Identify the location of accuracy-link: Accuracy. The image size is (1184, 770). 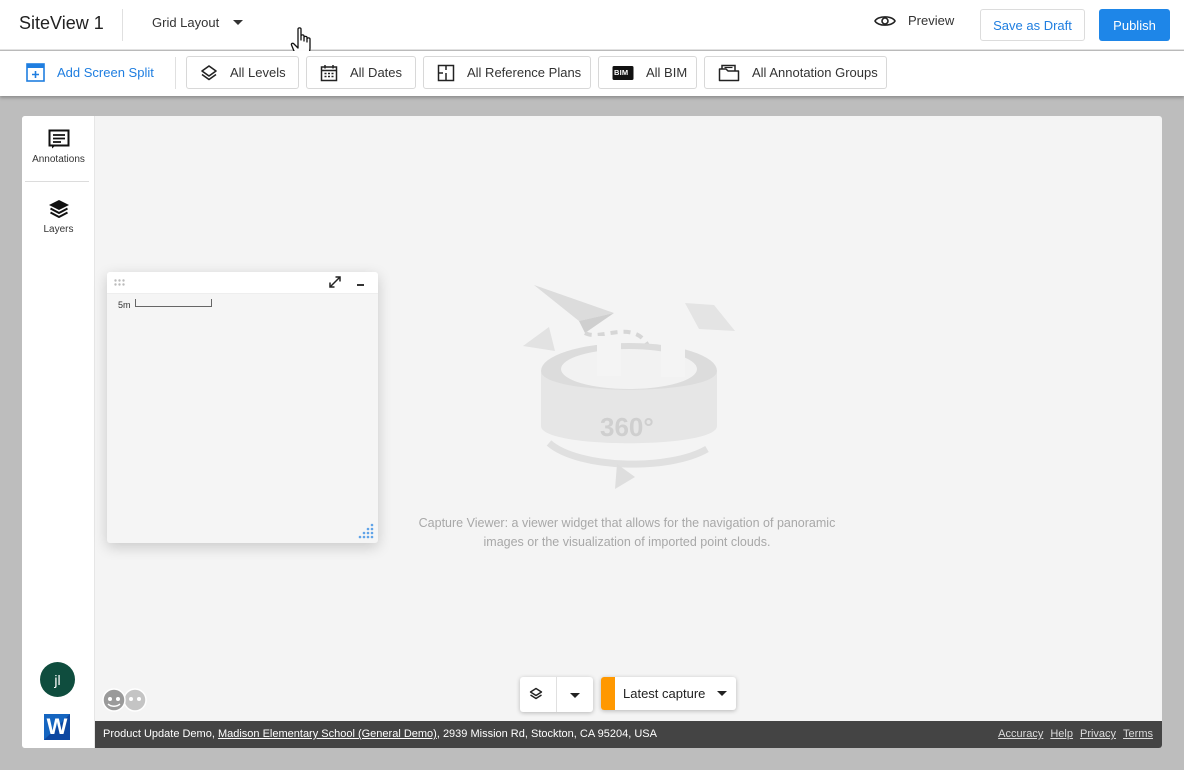
(1020, 734).